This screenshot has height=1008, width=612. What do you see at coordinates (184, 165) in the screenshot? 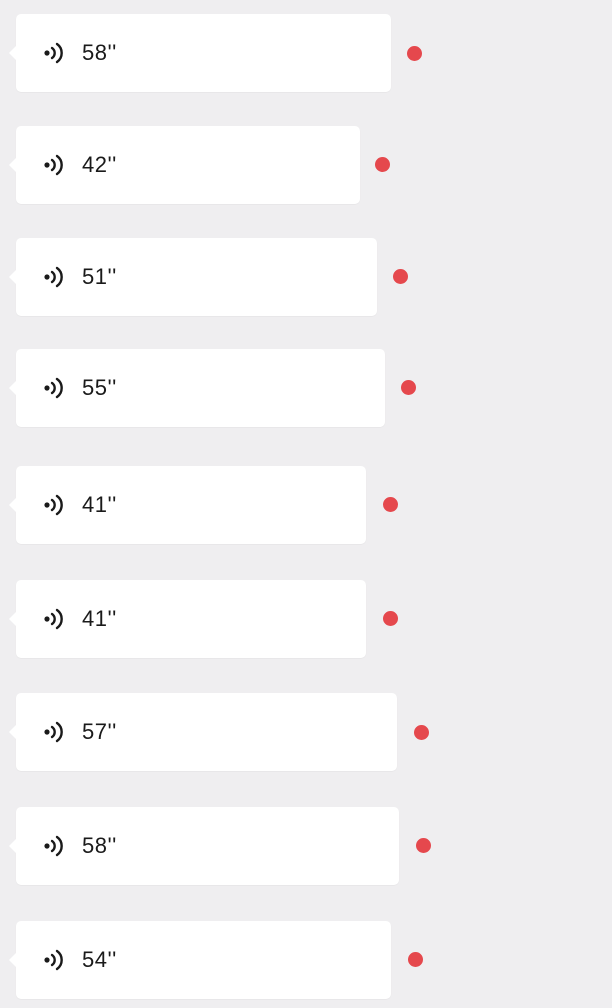
I see `voice-message-bubble: 42''` at bounding box center [184, 165].